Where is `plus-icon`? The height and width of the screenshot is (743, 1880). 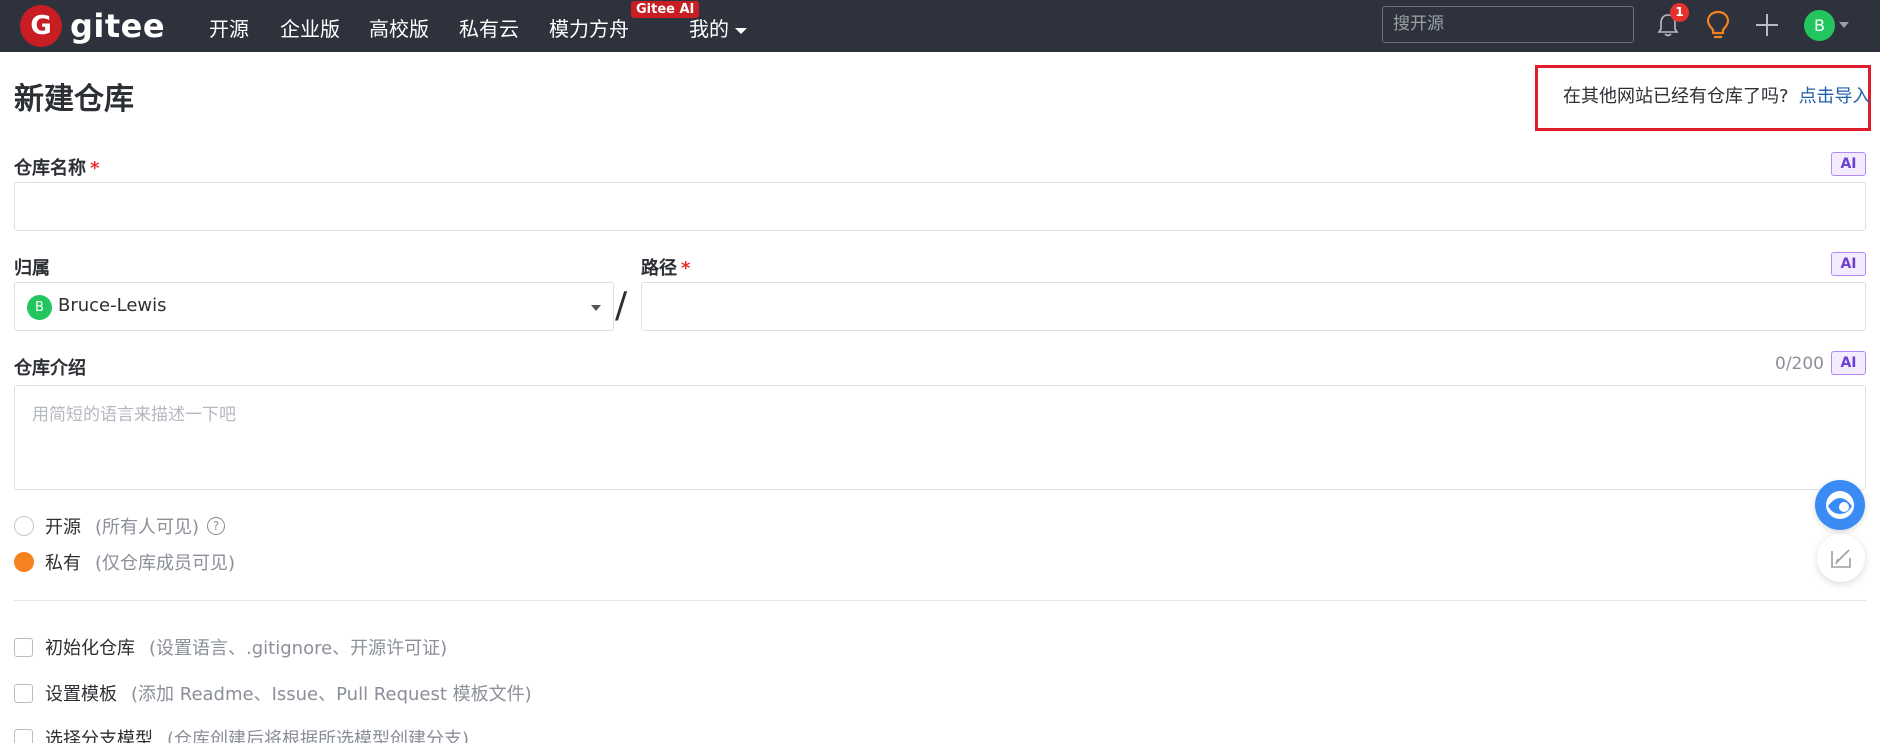 plus-icon is located at coordinates (1767, 25).